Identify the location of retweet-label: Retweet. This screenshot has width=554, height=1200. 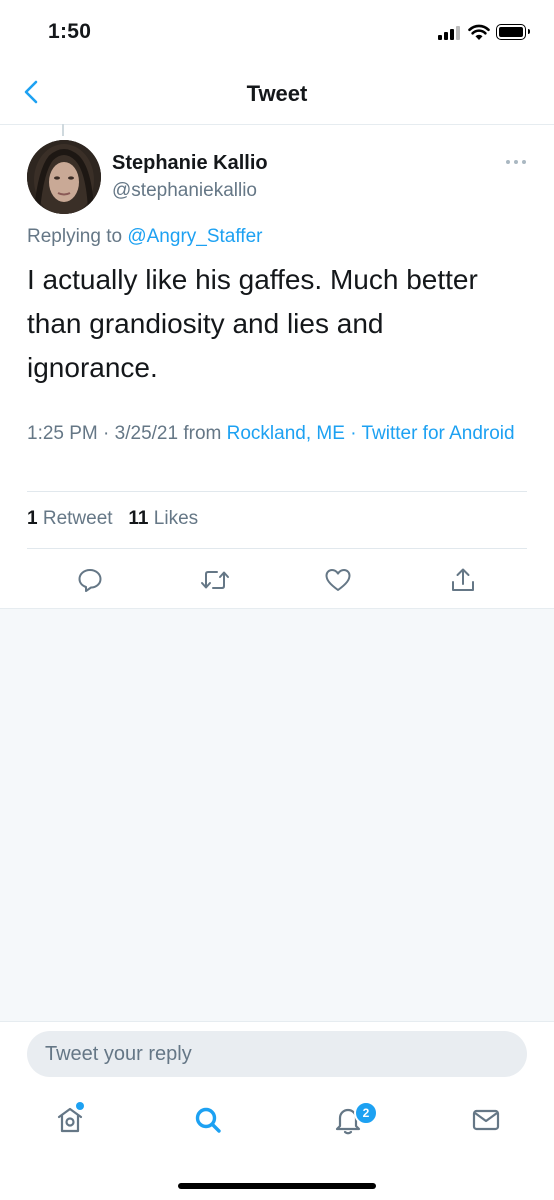
(77, 518).